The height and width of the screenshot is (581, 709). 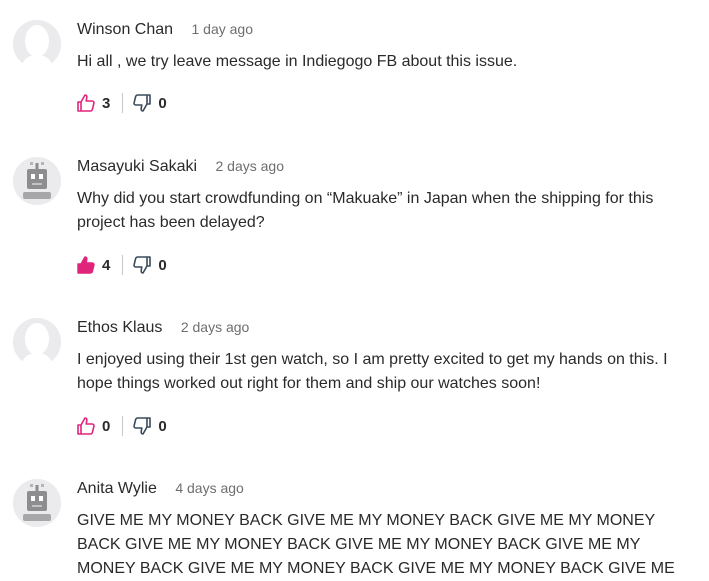 I want to click on comment-timestamp: 1 day ago, so click(x=222, y=29).